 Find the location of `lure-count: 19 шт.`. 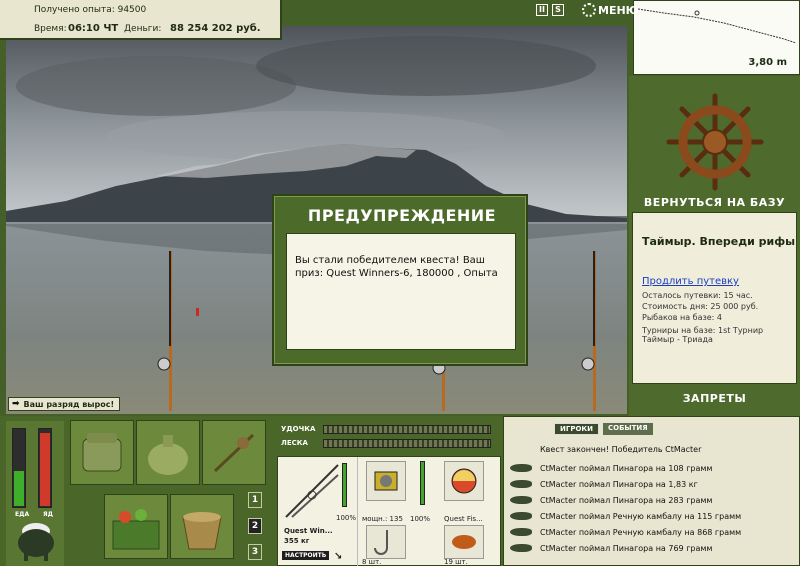

lure-count: 19 шт. is located at coordinates (456, 562).